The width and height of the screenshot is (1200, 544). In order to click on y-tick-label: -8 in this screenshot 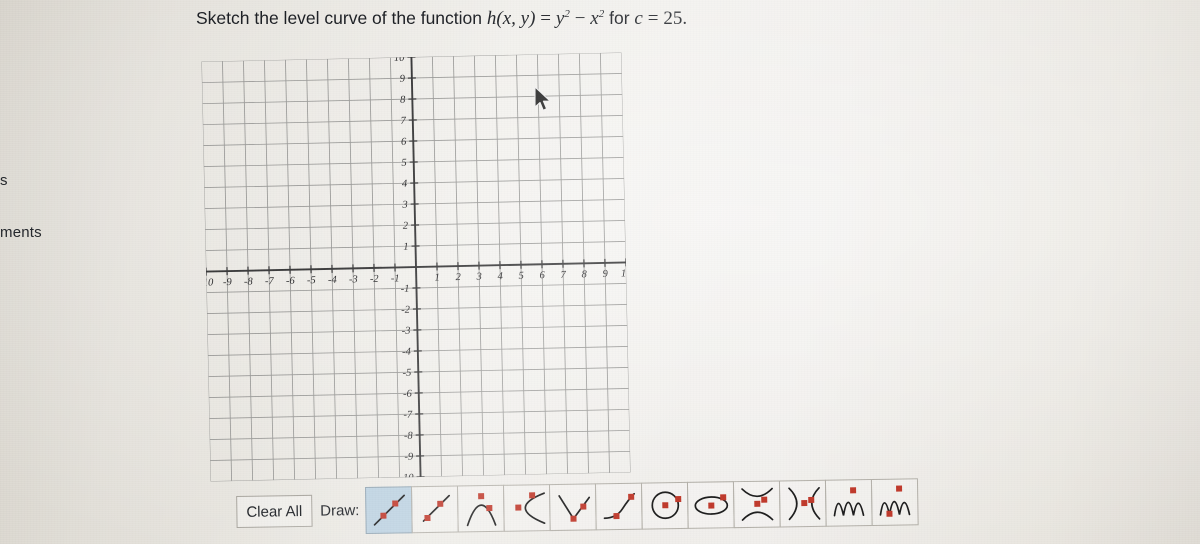, I will do `click(409, 436)`.